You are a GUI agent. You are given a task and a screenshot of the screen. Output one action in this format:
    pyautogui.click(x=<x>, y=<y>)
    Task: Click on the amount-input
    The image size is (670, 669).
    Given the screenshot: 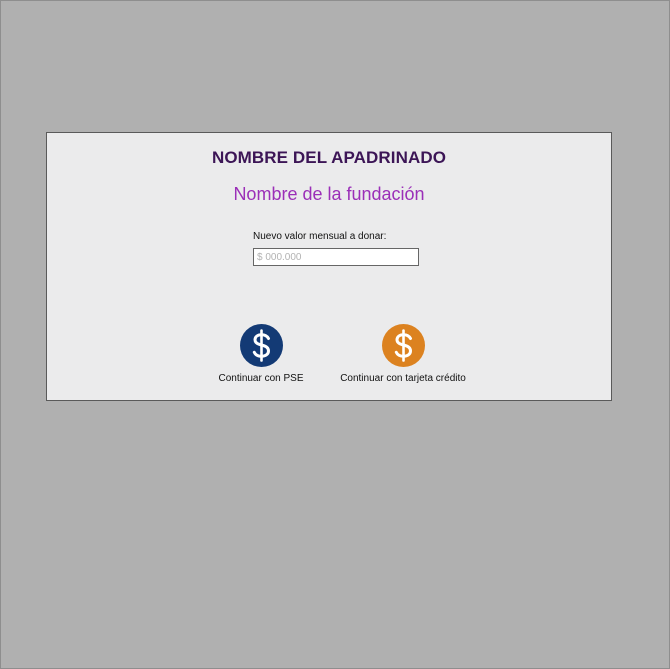 What is the action you would take?
    pyautogui.click(x=336, y=257)
    